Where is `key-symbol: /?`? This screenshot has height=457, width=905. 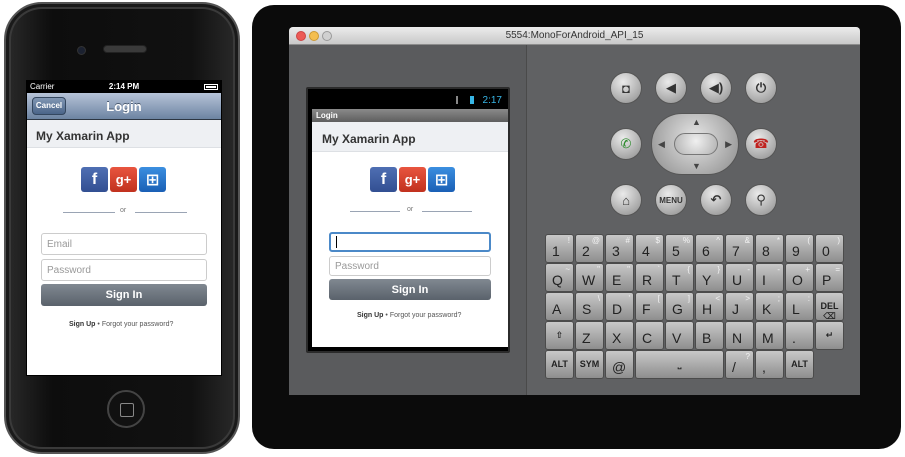
key-symbol: /? is located at coordinates (739, 364).